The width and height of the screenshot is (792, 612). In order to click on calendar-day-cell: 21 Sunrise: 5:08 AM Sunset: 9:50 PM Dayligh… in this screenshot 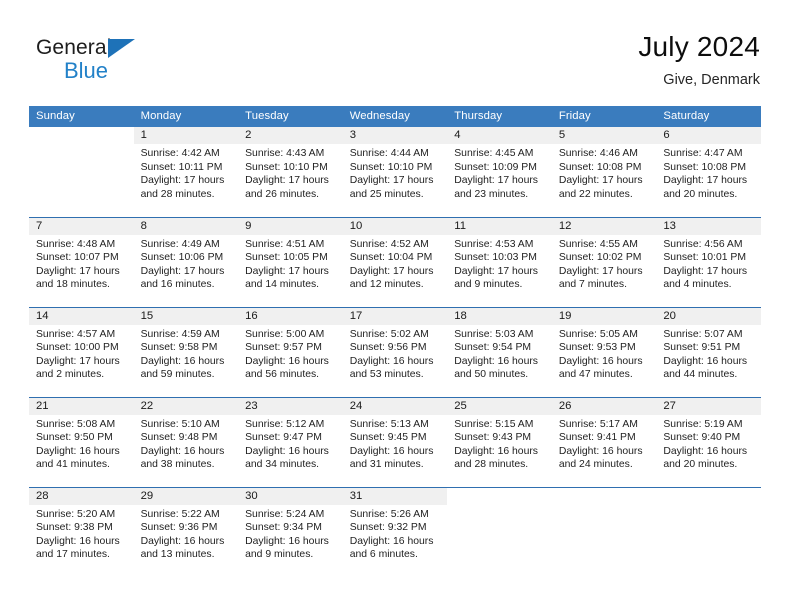, I will do `click(81, 441)`.